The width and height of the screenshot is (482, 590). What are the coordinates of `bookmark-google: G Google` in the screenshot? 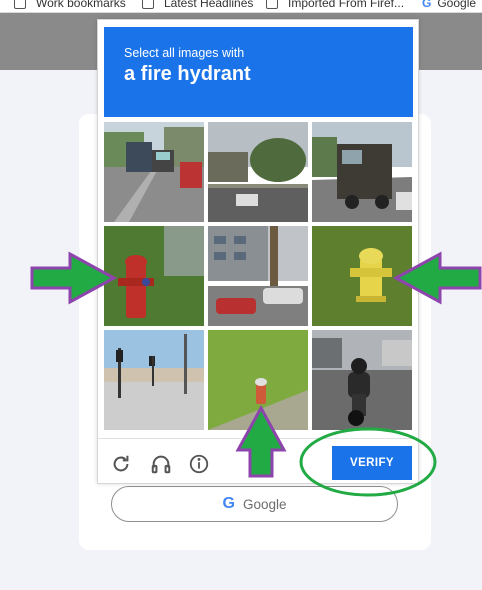 It's located at (449, 6).